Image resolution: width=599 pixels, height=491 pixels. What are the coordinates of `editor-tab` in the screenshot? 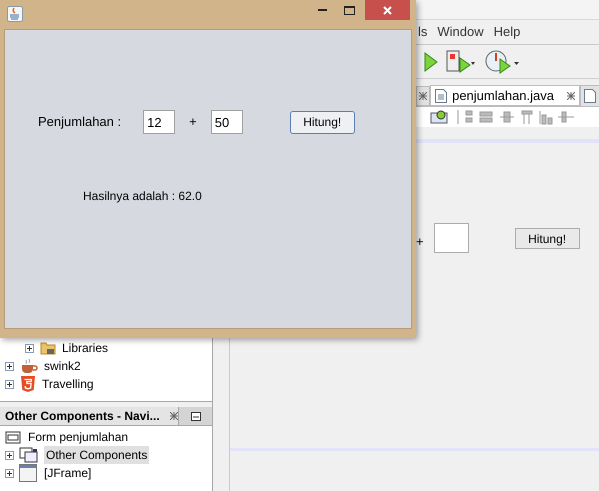 It's located at (423, 96).